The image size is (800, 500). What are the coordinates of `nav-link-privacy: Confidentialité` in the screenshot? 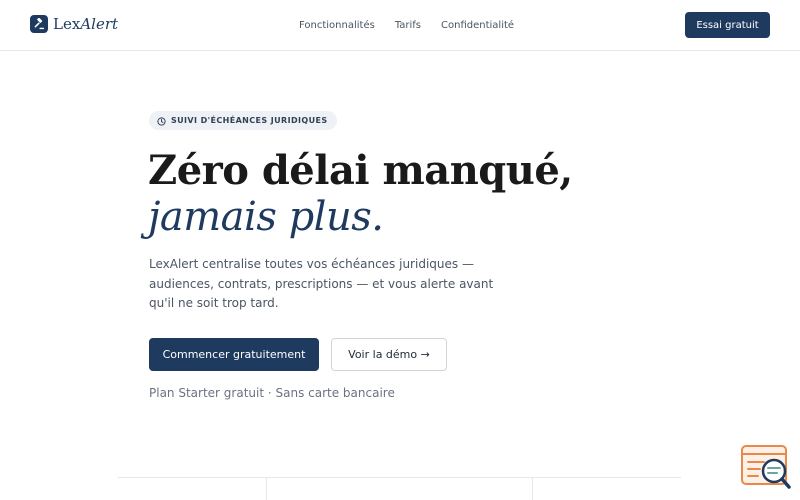 It's located at (477, 25).